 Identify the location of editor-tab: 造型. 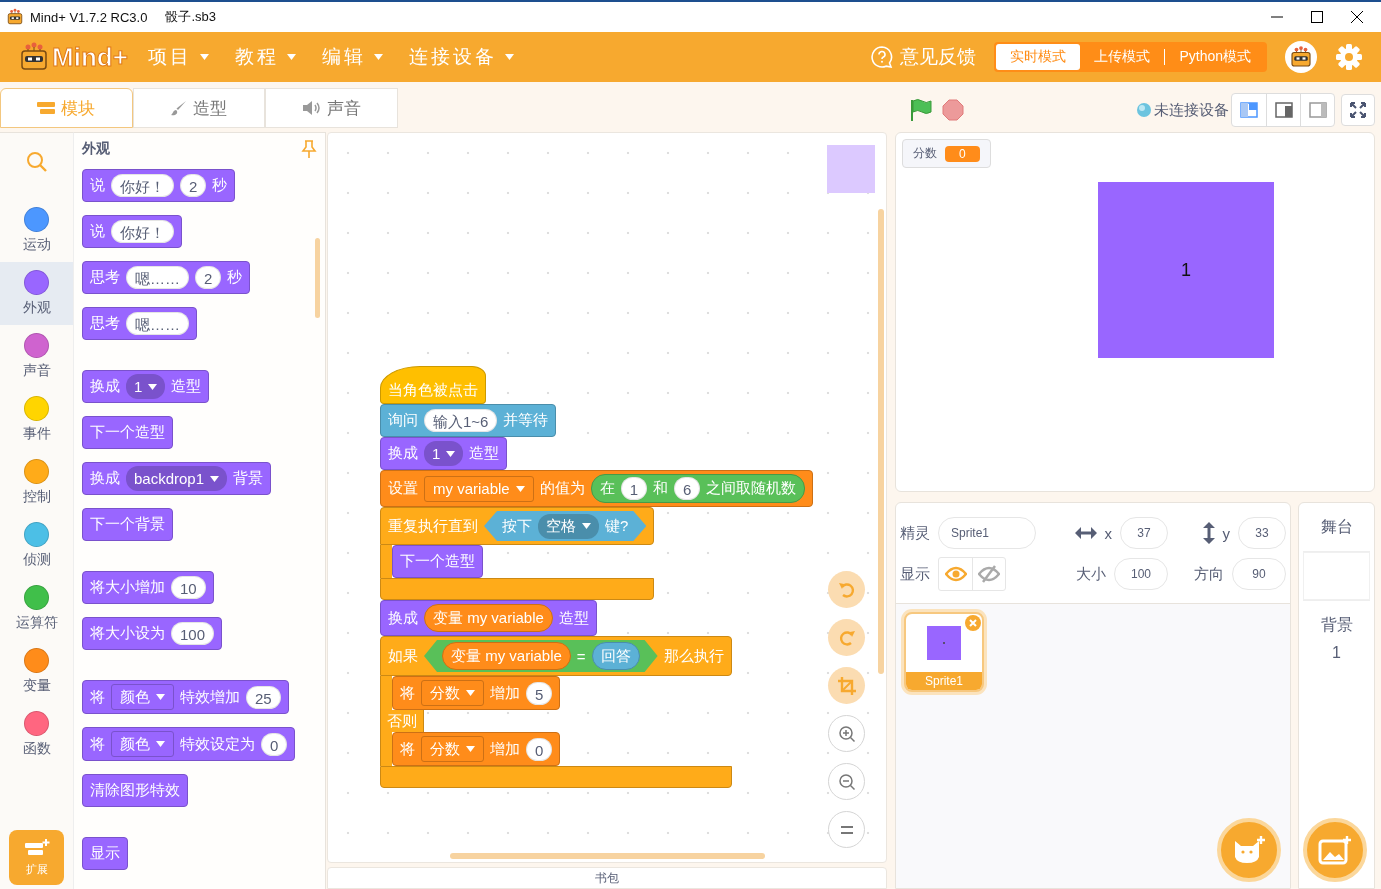
(199, 108).